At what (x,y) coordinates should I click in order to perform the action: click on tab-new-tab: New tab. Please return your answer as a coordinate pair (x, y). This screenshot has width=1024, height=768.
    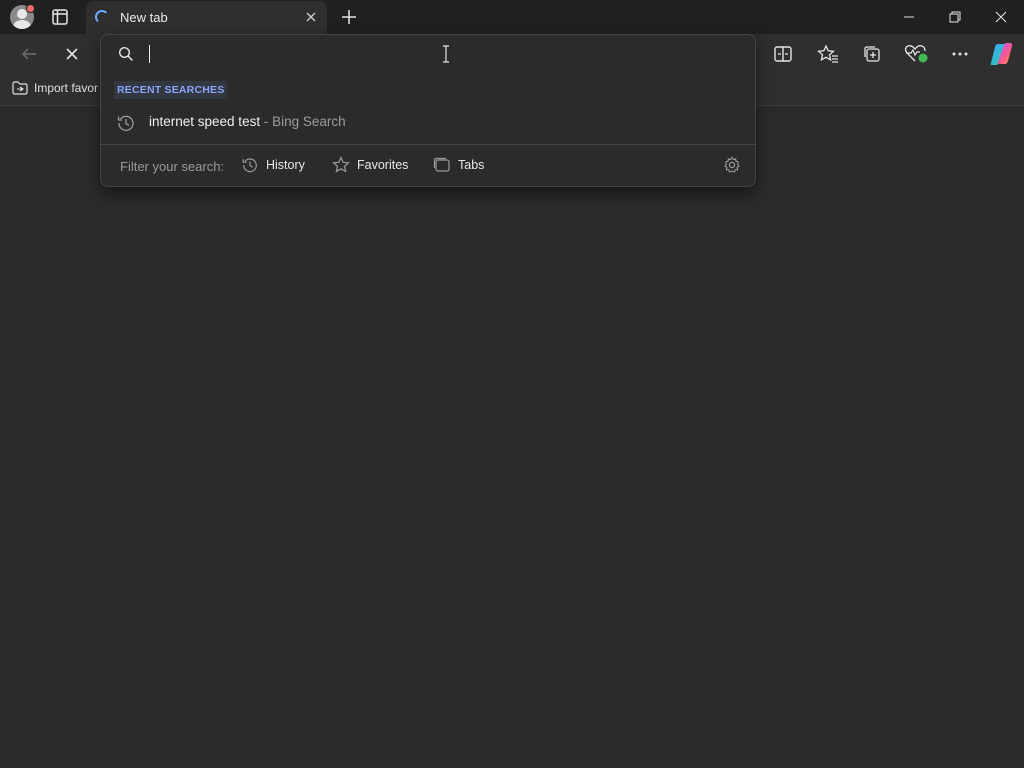
    Looking at the image, I should click on (206, 17).